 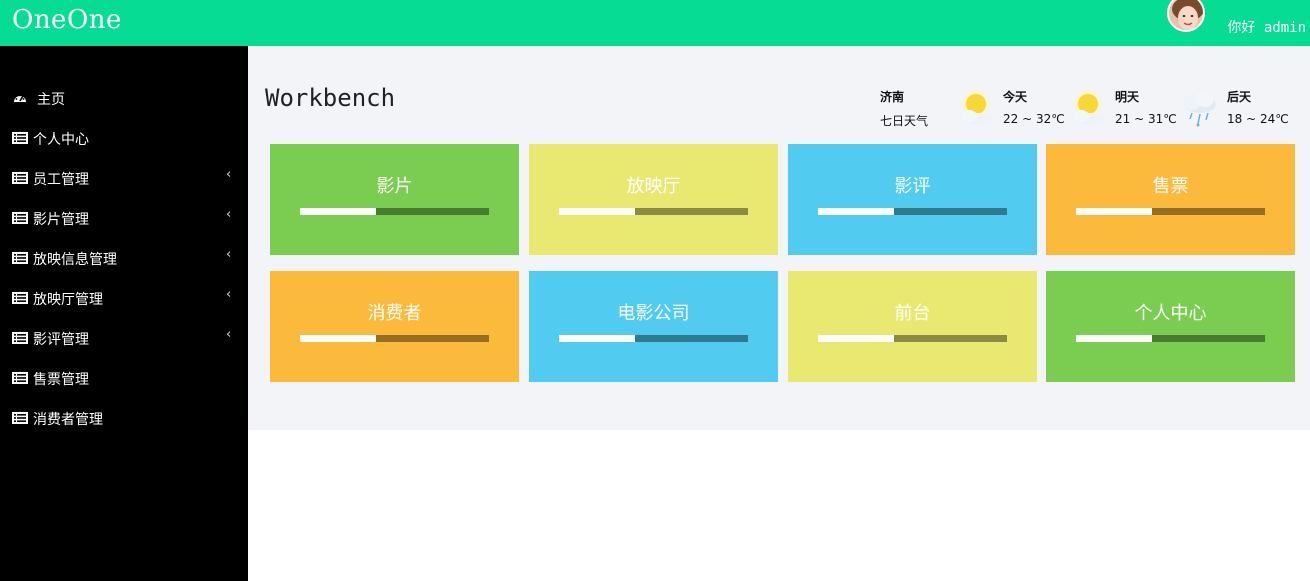 What do you see at coordinates (904, 108) in the screenshot?
I see `weather-city: 济南 七日天气` at bounding box center [904, 108].